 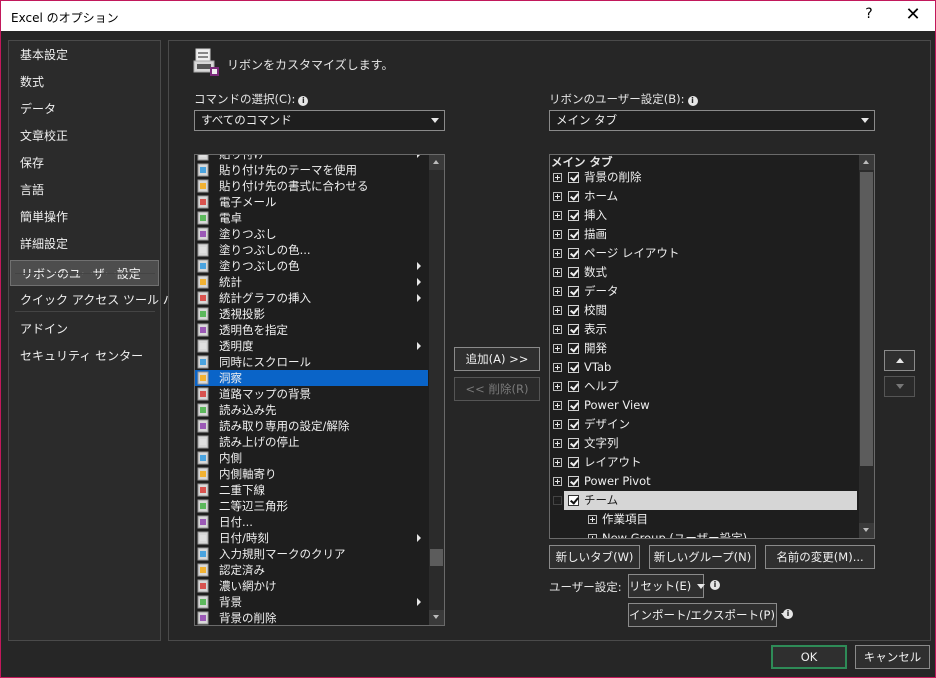 I want to click on command-item: 読み取り専用の設定/解除, so click(x=311, y=426).